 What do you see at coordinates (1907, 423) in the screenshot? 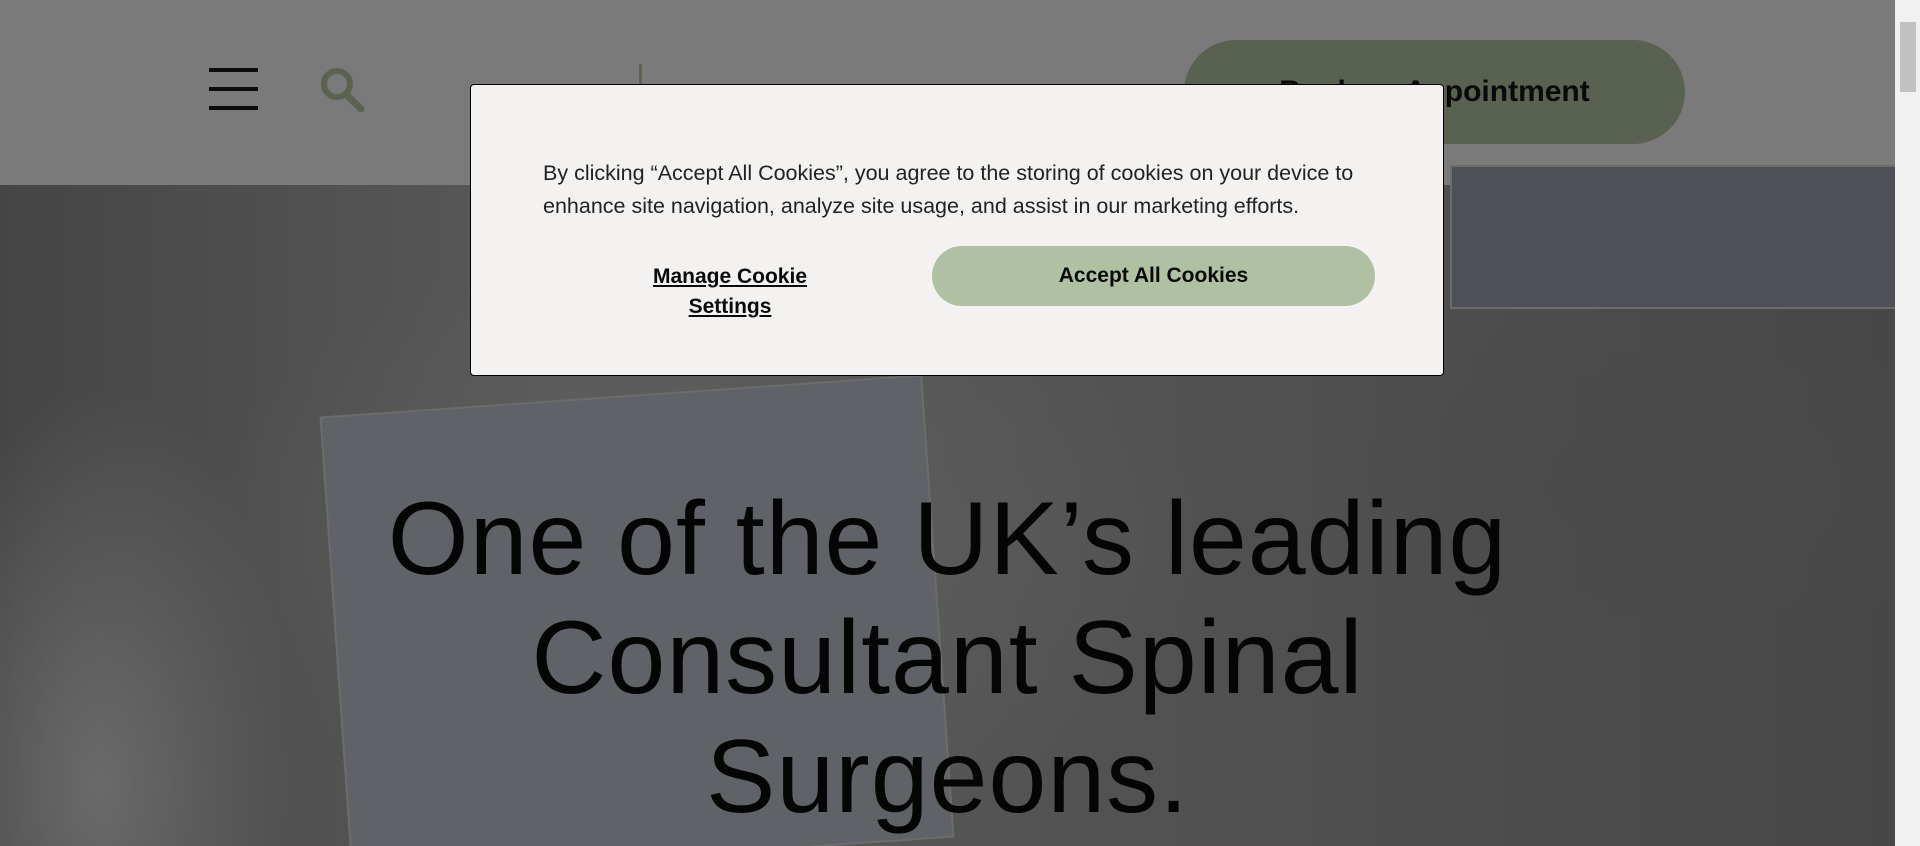
I see `scrollbar` at bounding box center [1907, 423].